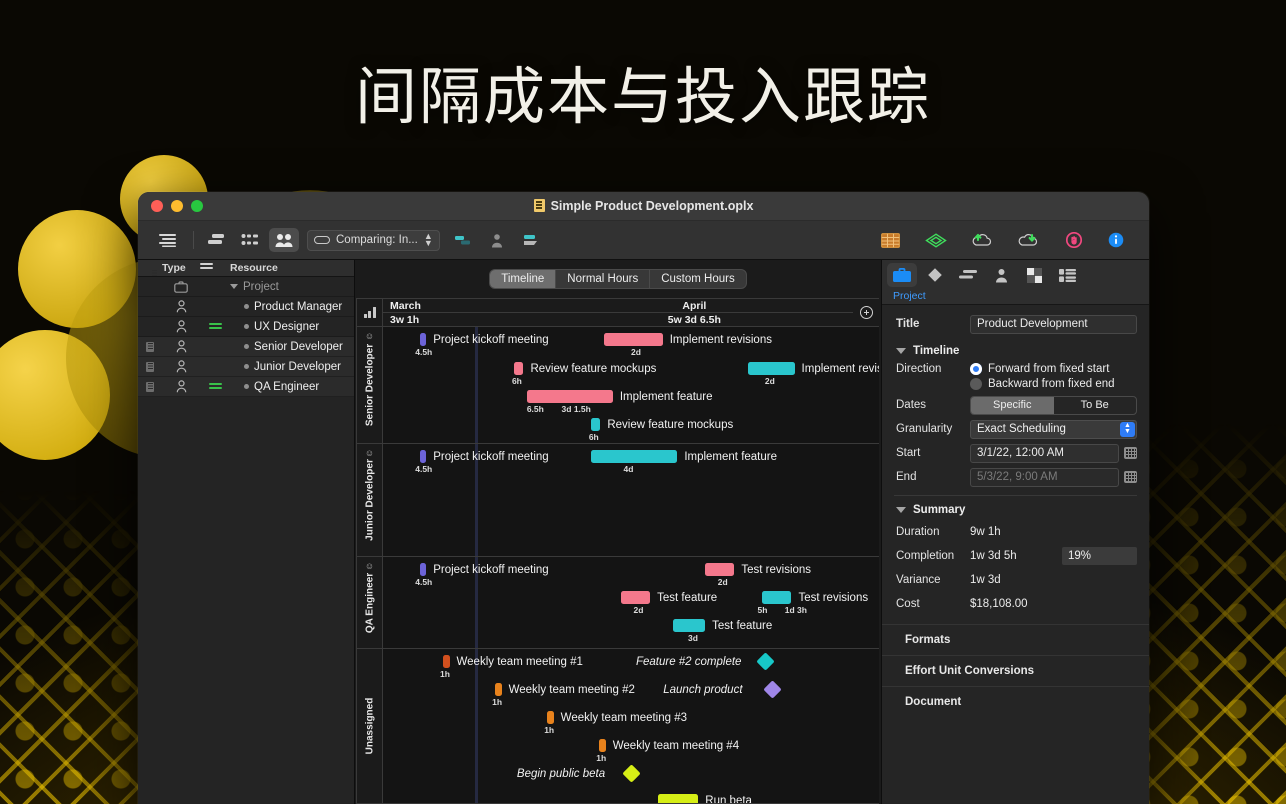 Image resolution: width=1286 pixels, height=804 pixels. Describe the element at coordinates (1034, 275) in the screenshot. I see `style-inspector-icon` at that location.